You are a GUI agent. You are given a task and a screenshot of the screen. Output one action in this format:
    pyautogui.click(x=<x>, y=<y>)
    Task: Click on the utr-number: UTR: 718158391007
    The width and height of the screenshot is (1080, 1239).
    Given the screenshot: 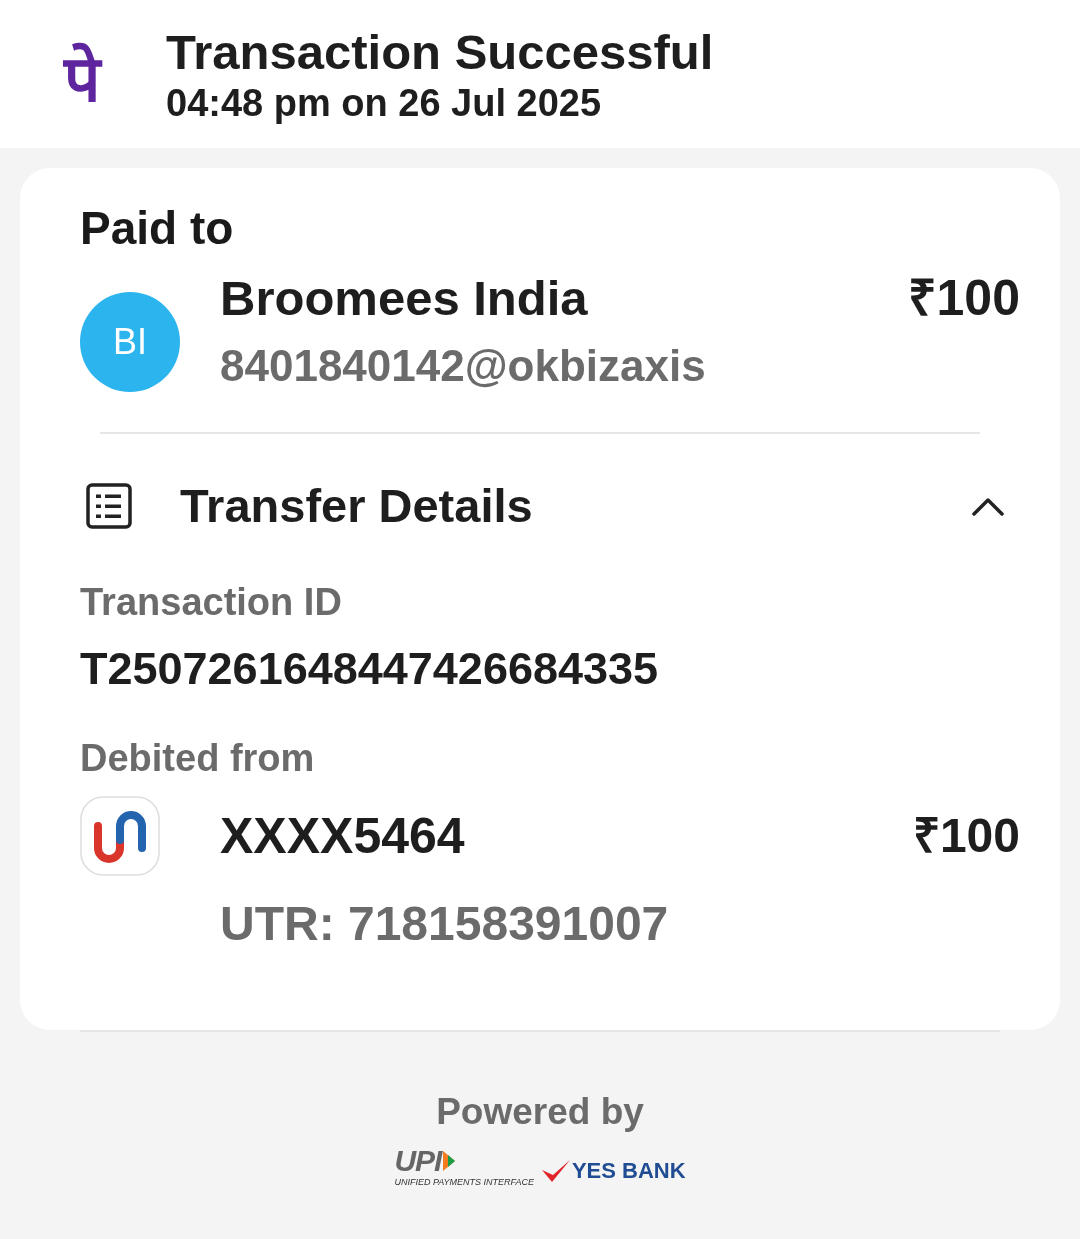 What is the action you would take?
    pyautogui.click(x=445, y=924)
    